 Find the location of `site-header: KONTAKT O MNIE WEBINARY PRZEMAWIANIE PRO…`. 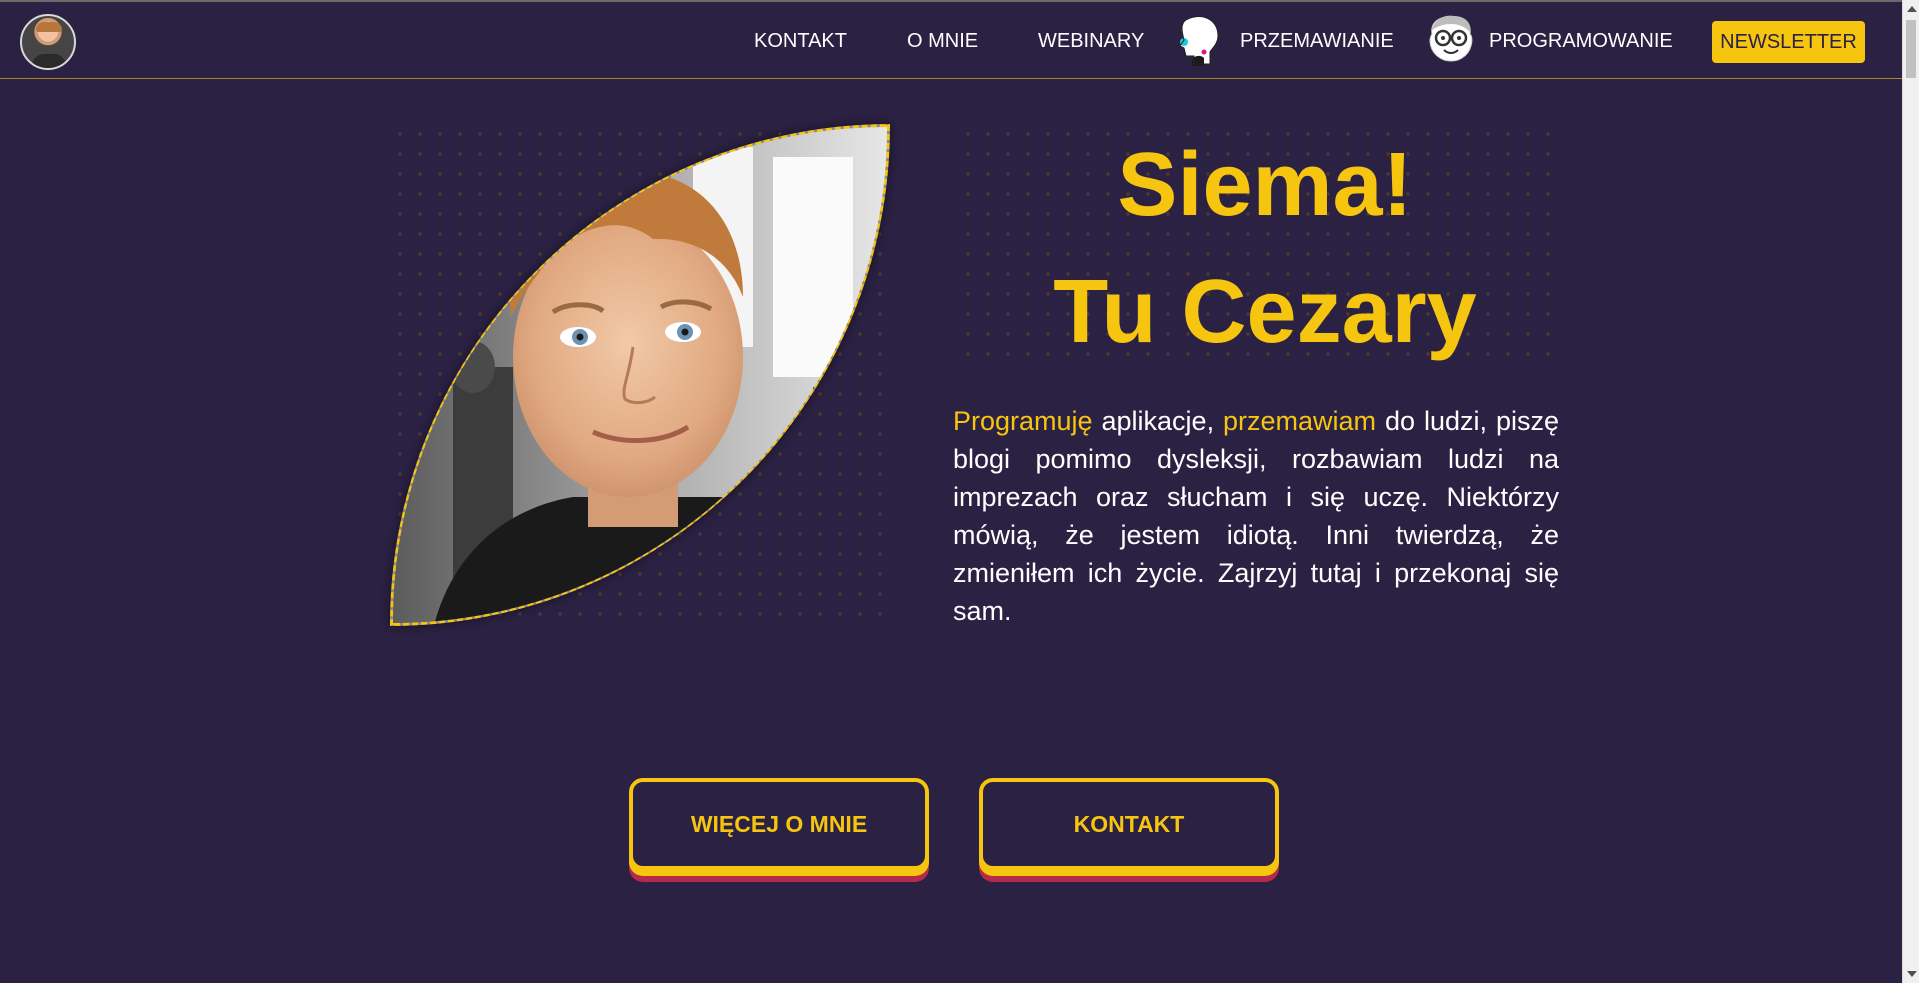

site-header: KONTAKT O MNIE WEBINARY PRZEMAWIANIE PRO… is located at coordinates (951, 40).